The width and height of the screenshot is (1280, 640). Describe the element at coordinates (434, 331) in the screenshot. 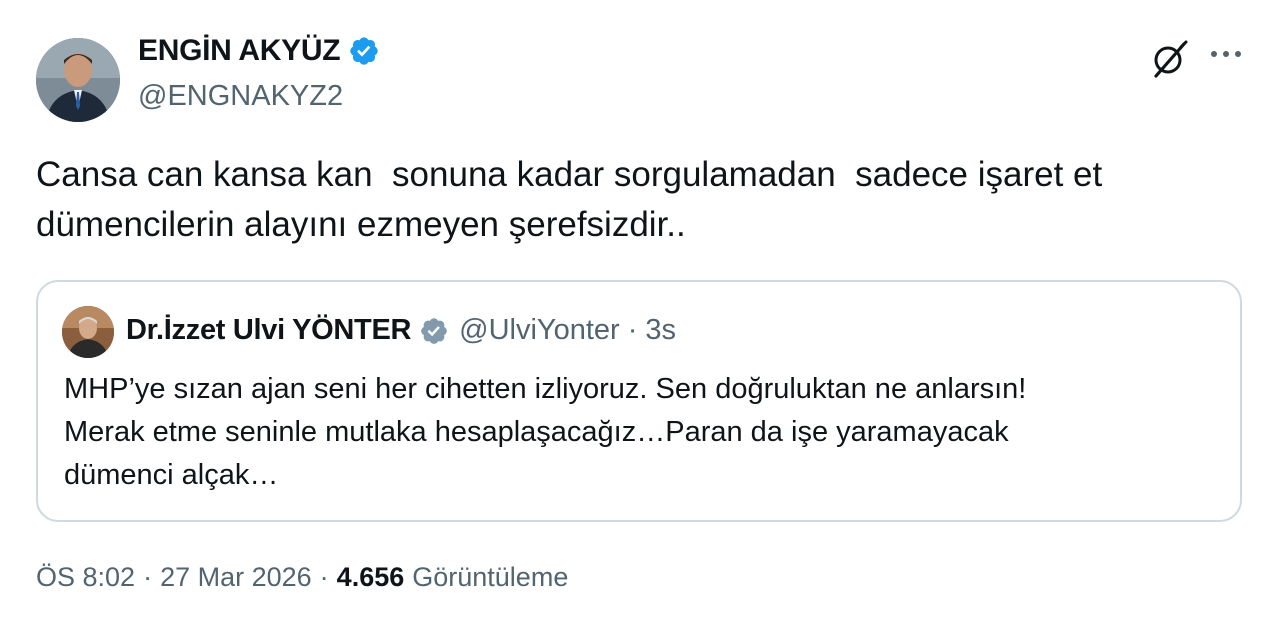

I see `verified-badge-gray-icon` at that location.